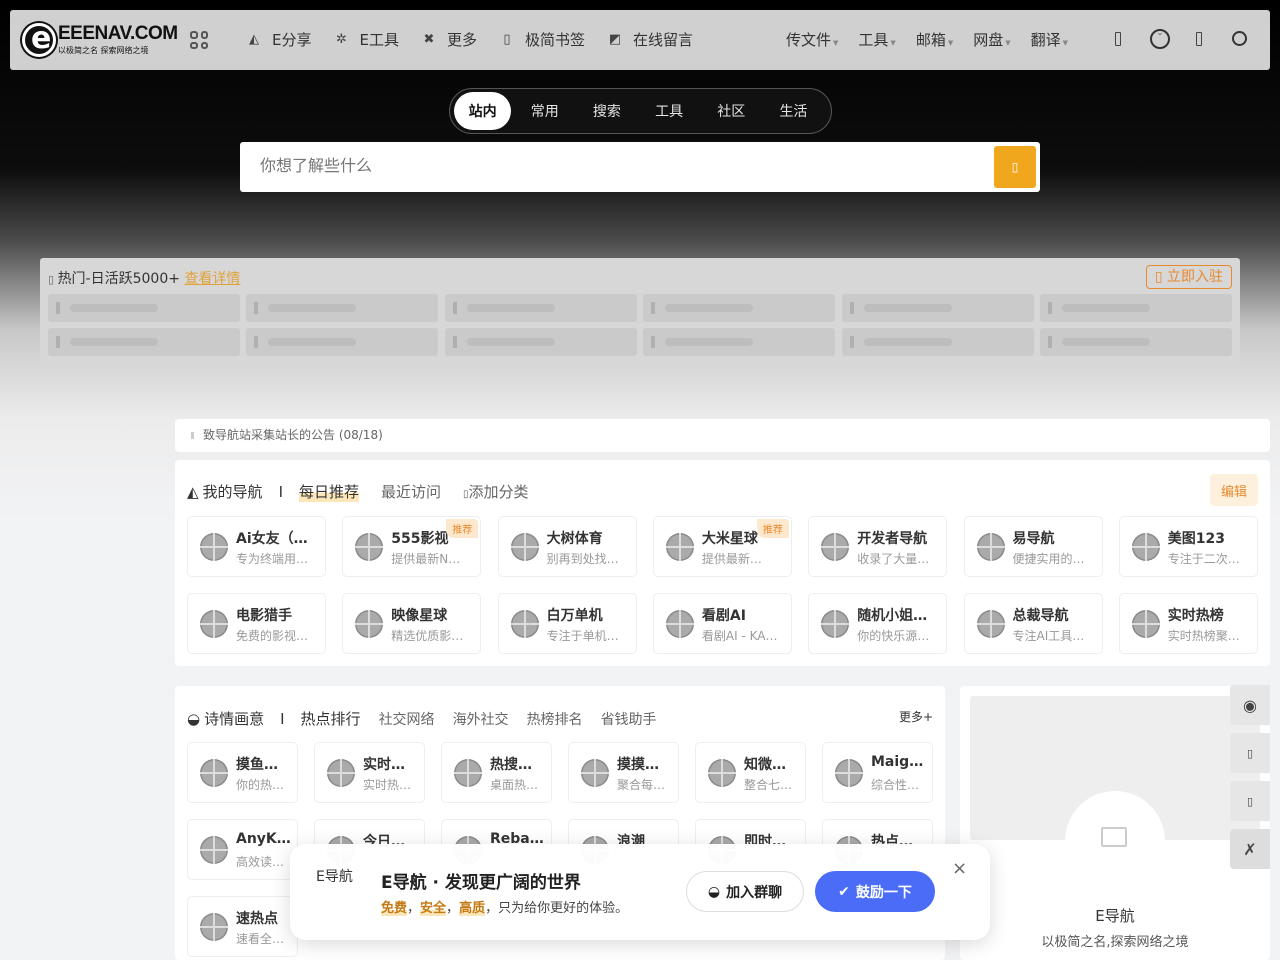 This screenshot has height=960, width=1280. Describe the element at coordinates (875, 891) in the screenshot. I see `donate-button: ✔ 鼓励一下` at that location.